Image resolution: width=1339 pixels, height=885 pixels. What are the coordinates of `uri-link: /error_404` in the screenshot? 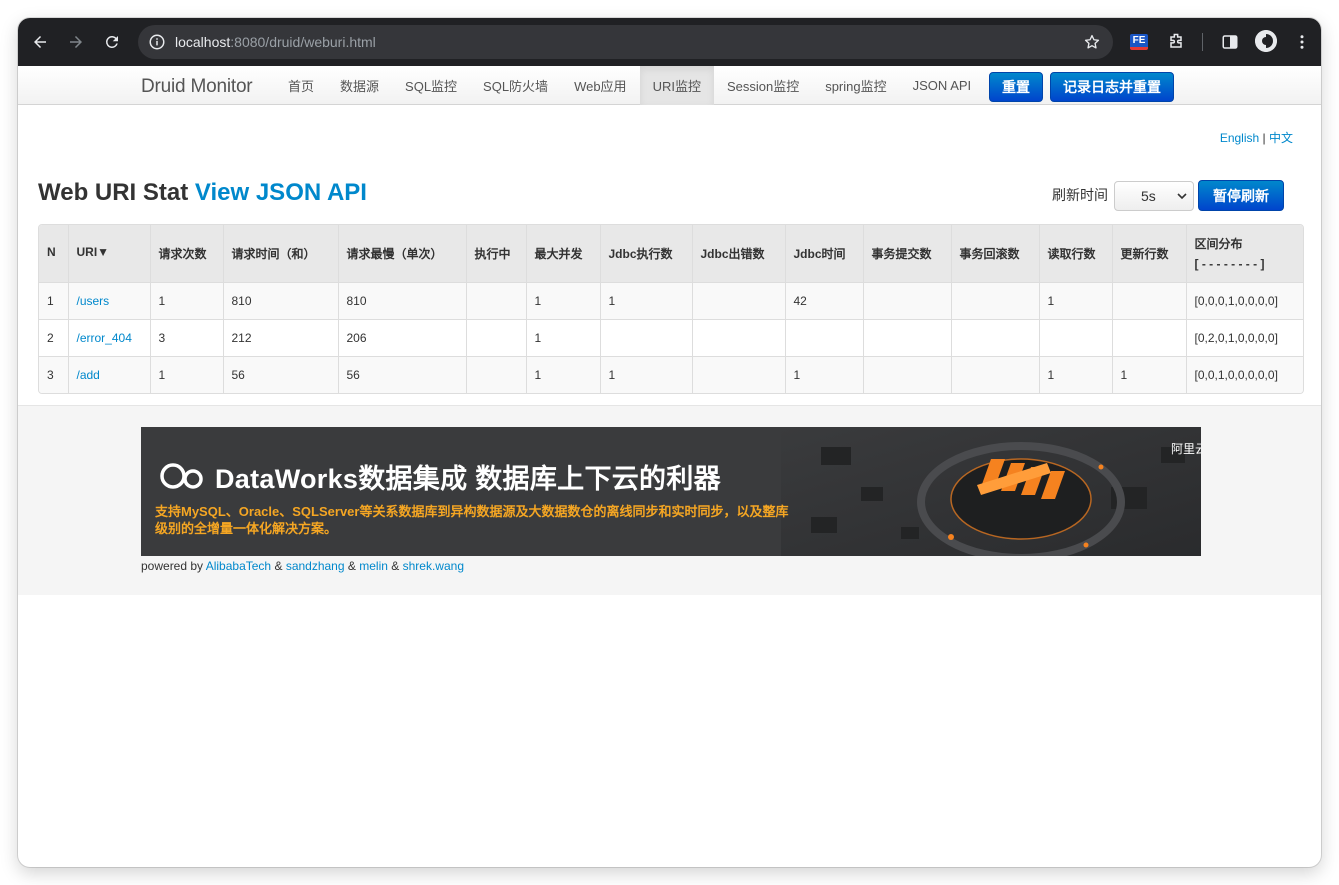 It's located at (104, 338).